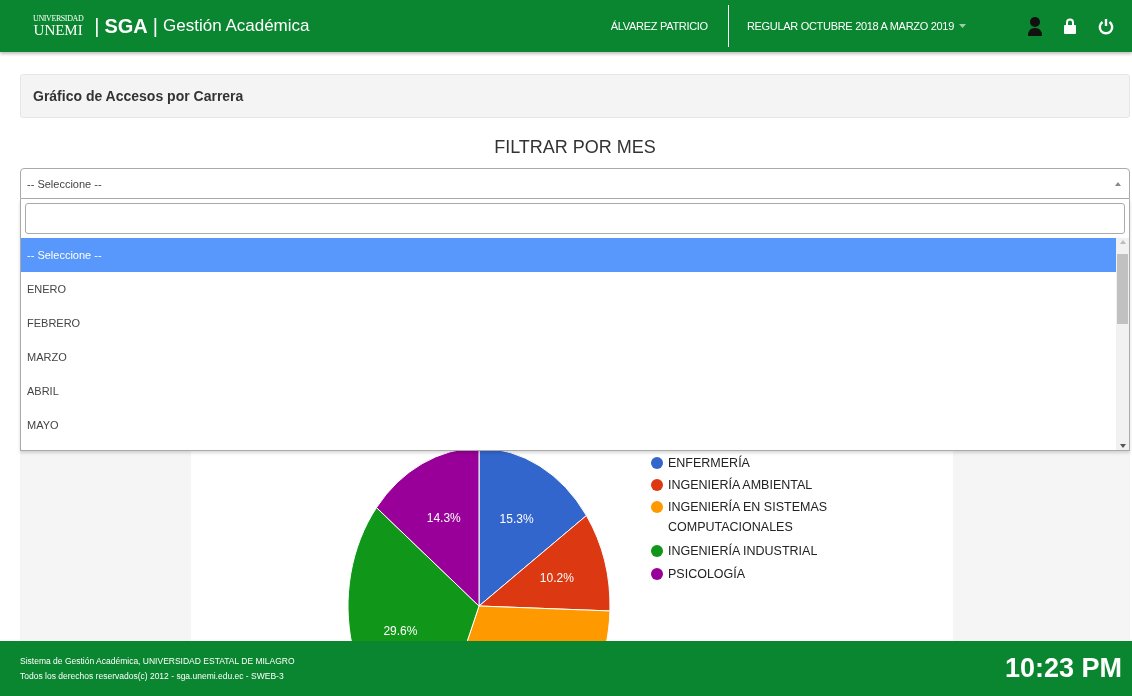 The image size is (1132, 696). Describe the element at coordinates (152, 676) in the screenshot. I see `footer-text: Todos los derechos reservados(c) 2012 - sga.unemi.edu.ec - SWEB-3` at that location.